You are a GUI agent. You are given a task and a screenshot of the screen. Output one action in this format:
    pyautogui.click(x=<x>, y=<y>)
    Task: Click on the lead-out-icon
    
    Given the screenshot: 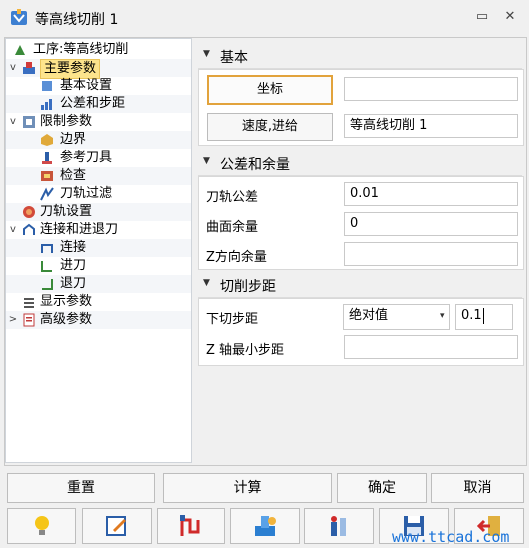 What is the action you would take?
    pyautogui.click(x=47, y=284)
    